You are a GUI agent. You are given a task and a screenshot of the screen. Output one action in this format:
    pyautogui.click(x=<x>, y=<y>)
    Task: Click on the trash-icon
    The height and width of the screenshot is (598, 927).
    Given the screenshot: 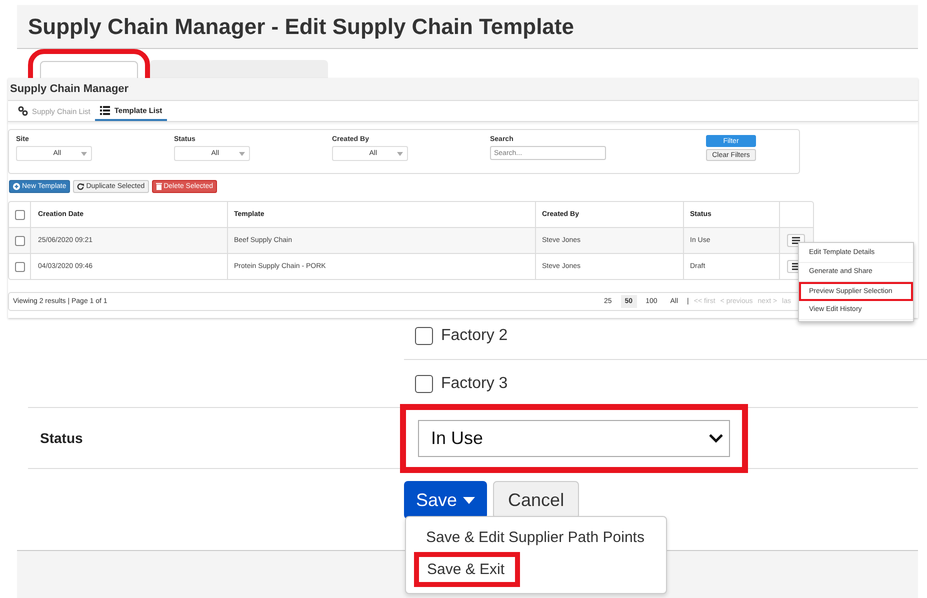 What is the action you would take?
    pyautogui.click(x=159, y=186)
    